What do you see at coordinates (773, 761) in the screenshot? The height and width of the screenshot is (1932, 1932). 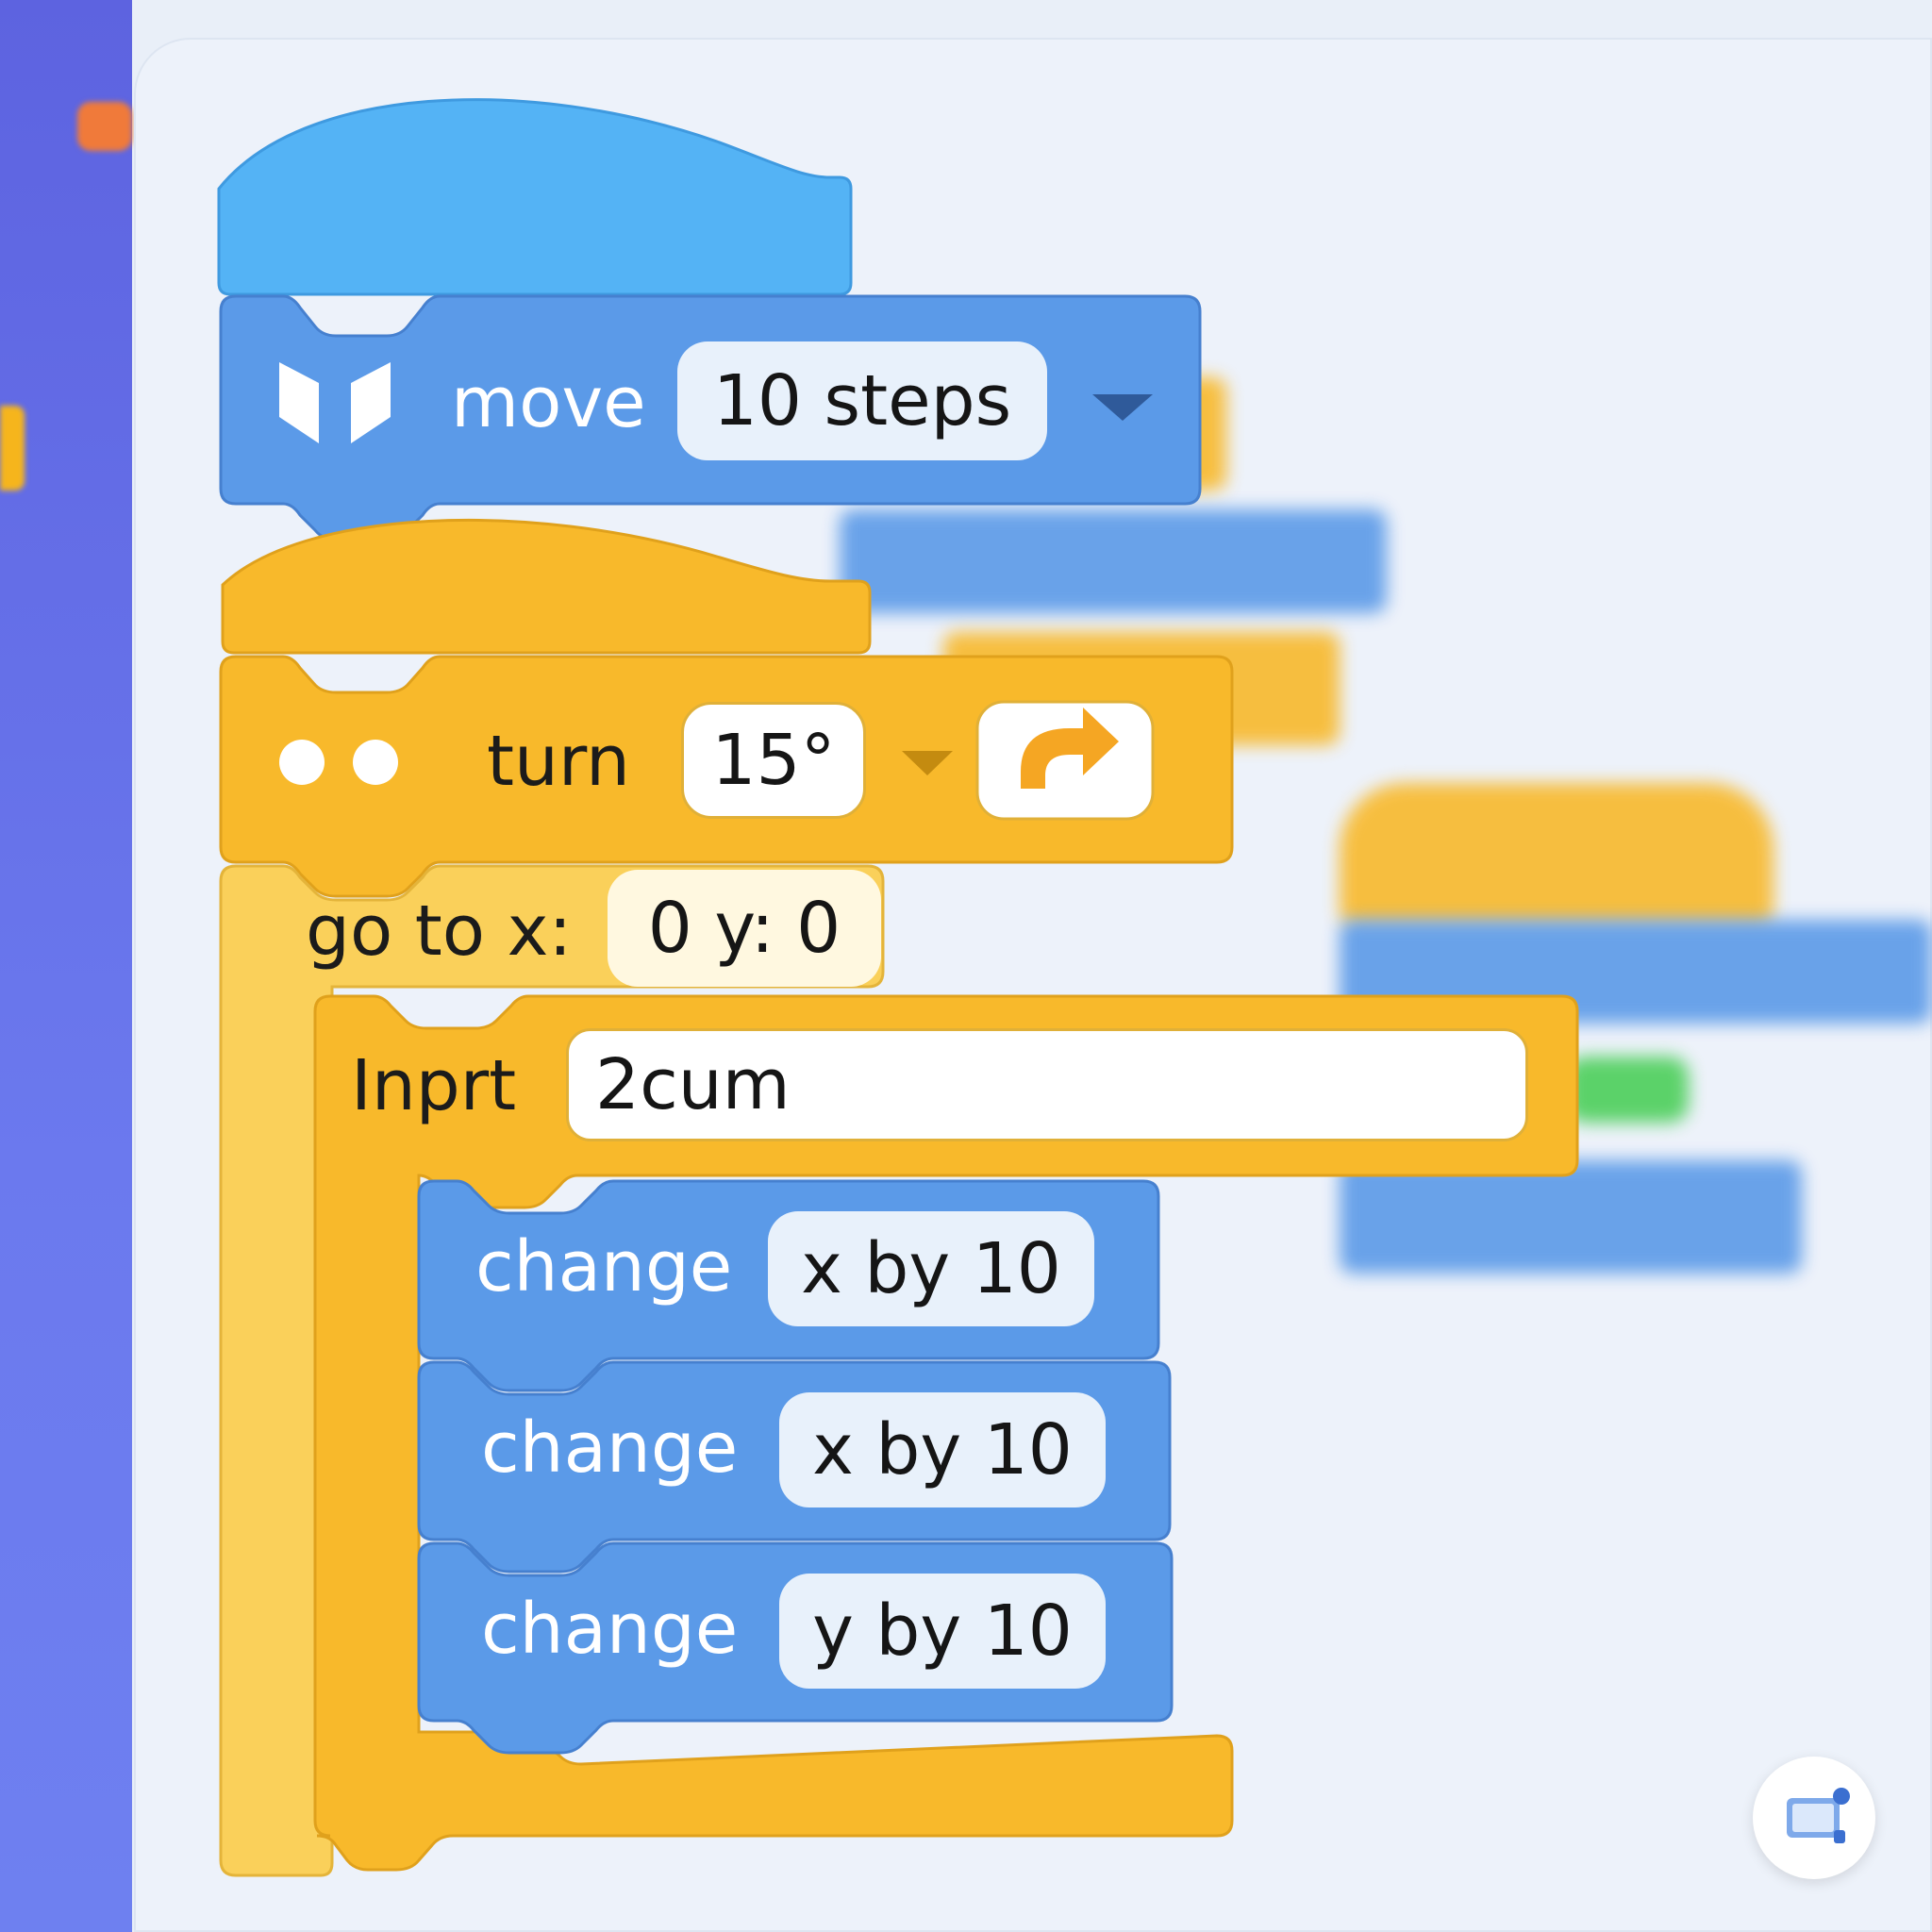 I see `turn-degrees-input: 15°` at bounding box center [773, 761].